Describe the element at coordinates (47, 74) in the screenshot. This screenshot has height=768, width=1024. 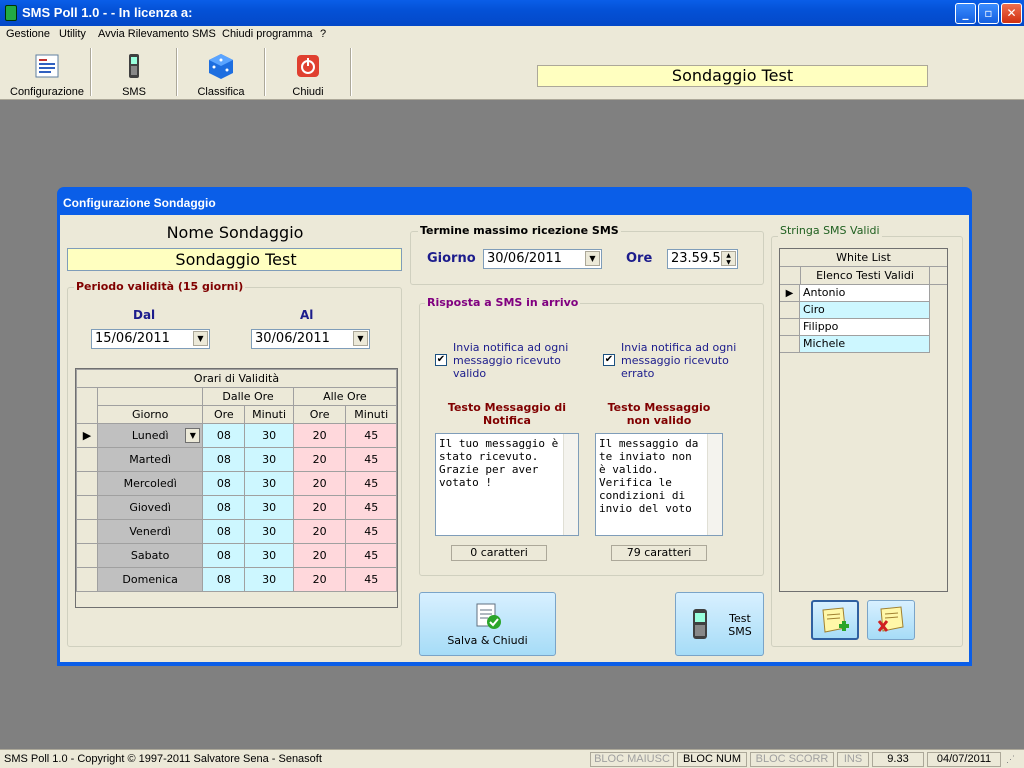
I see `toolbar-configurazione-button: Configurazione` at that location.